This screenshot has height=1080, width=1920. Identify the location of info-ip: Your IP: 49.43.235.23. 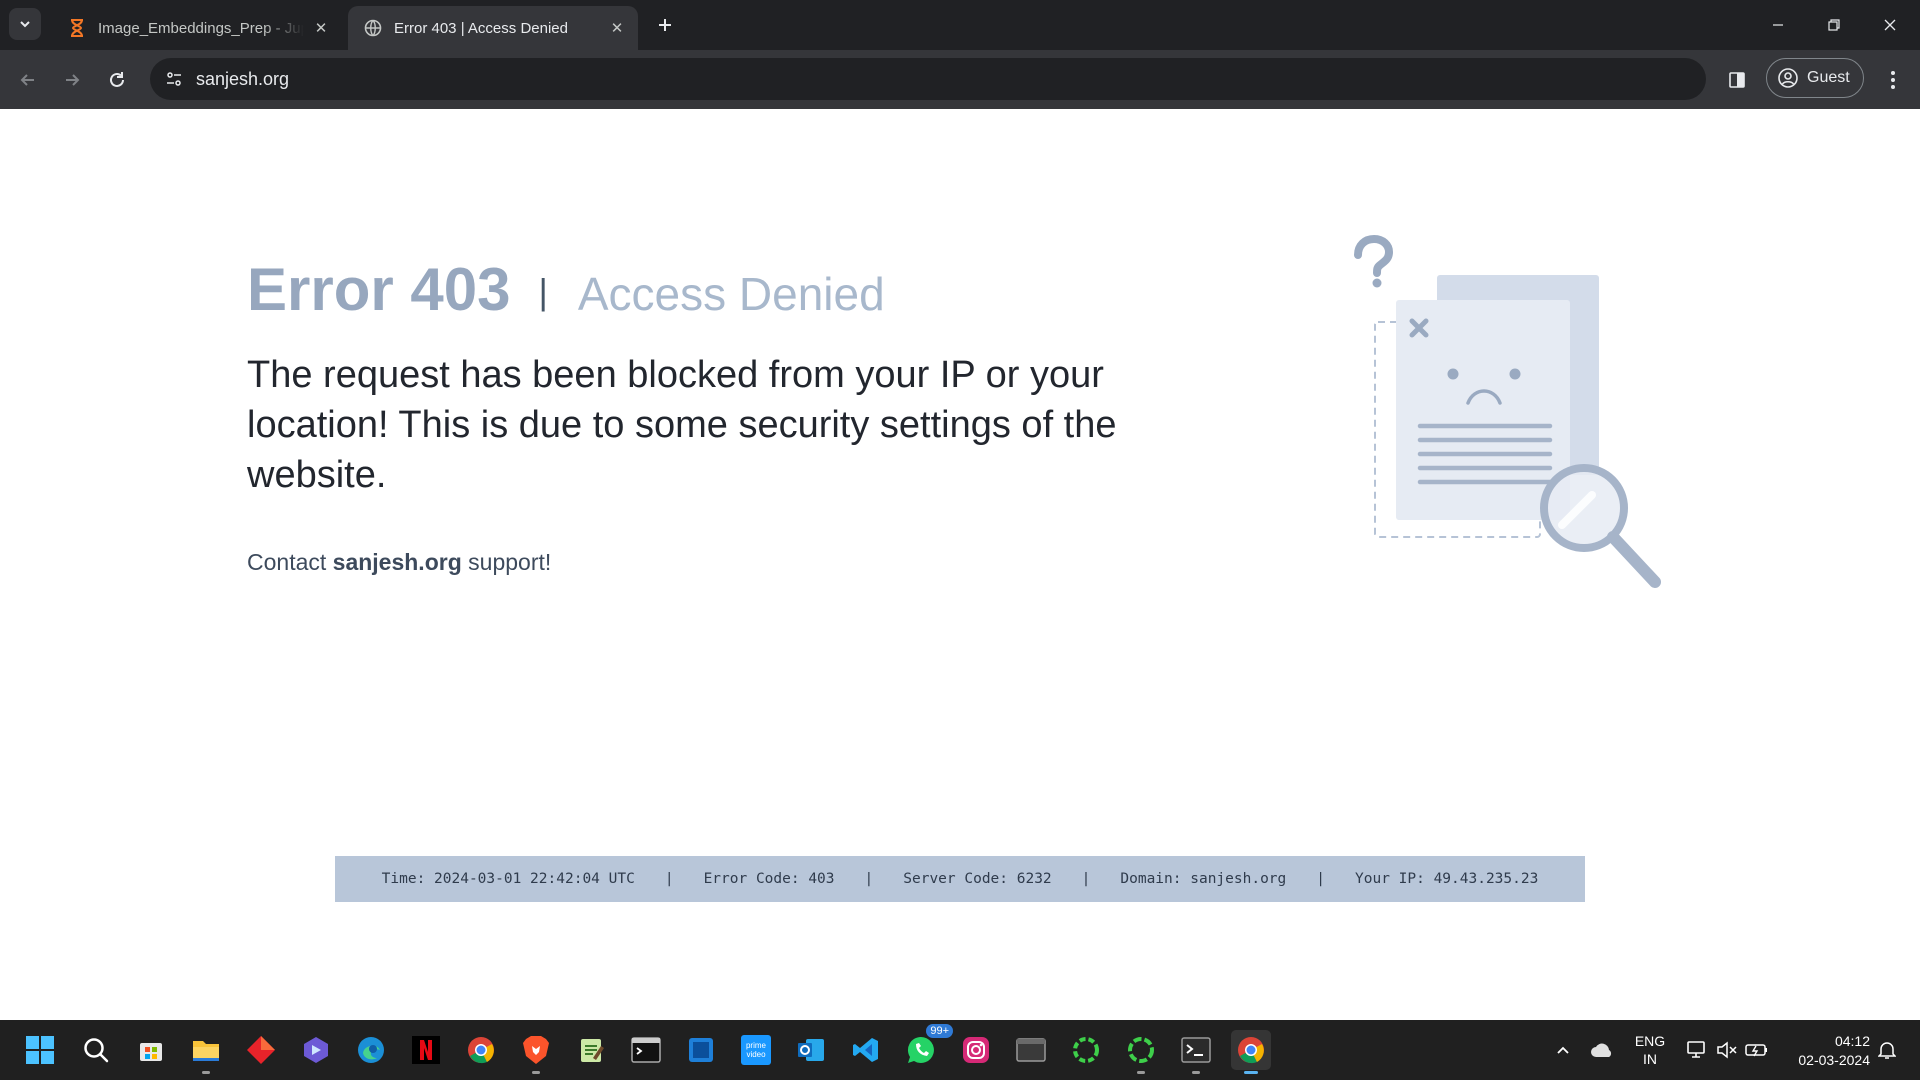
(1447, 879).